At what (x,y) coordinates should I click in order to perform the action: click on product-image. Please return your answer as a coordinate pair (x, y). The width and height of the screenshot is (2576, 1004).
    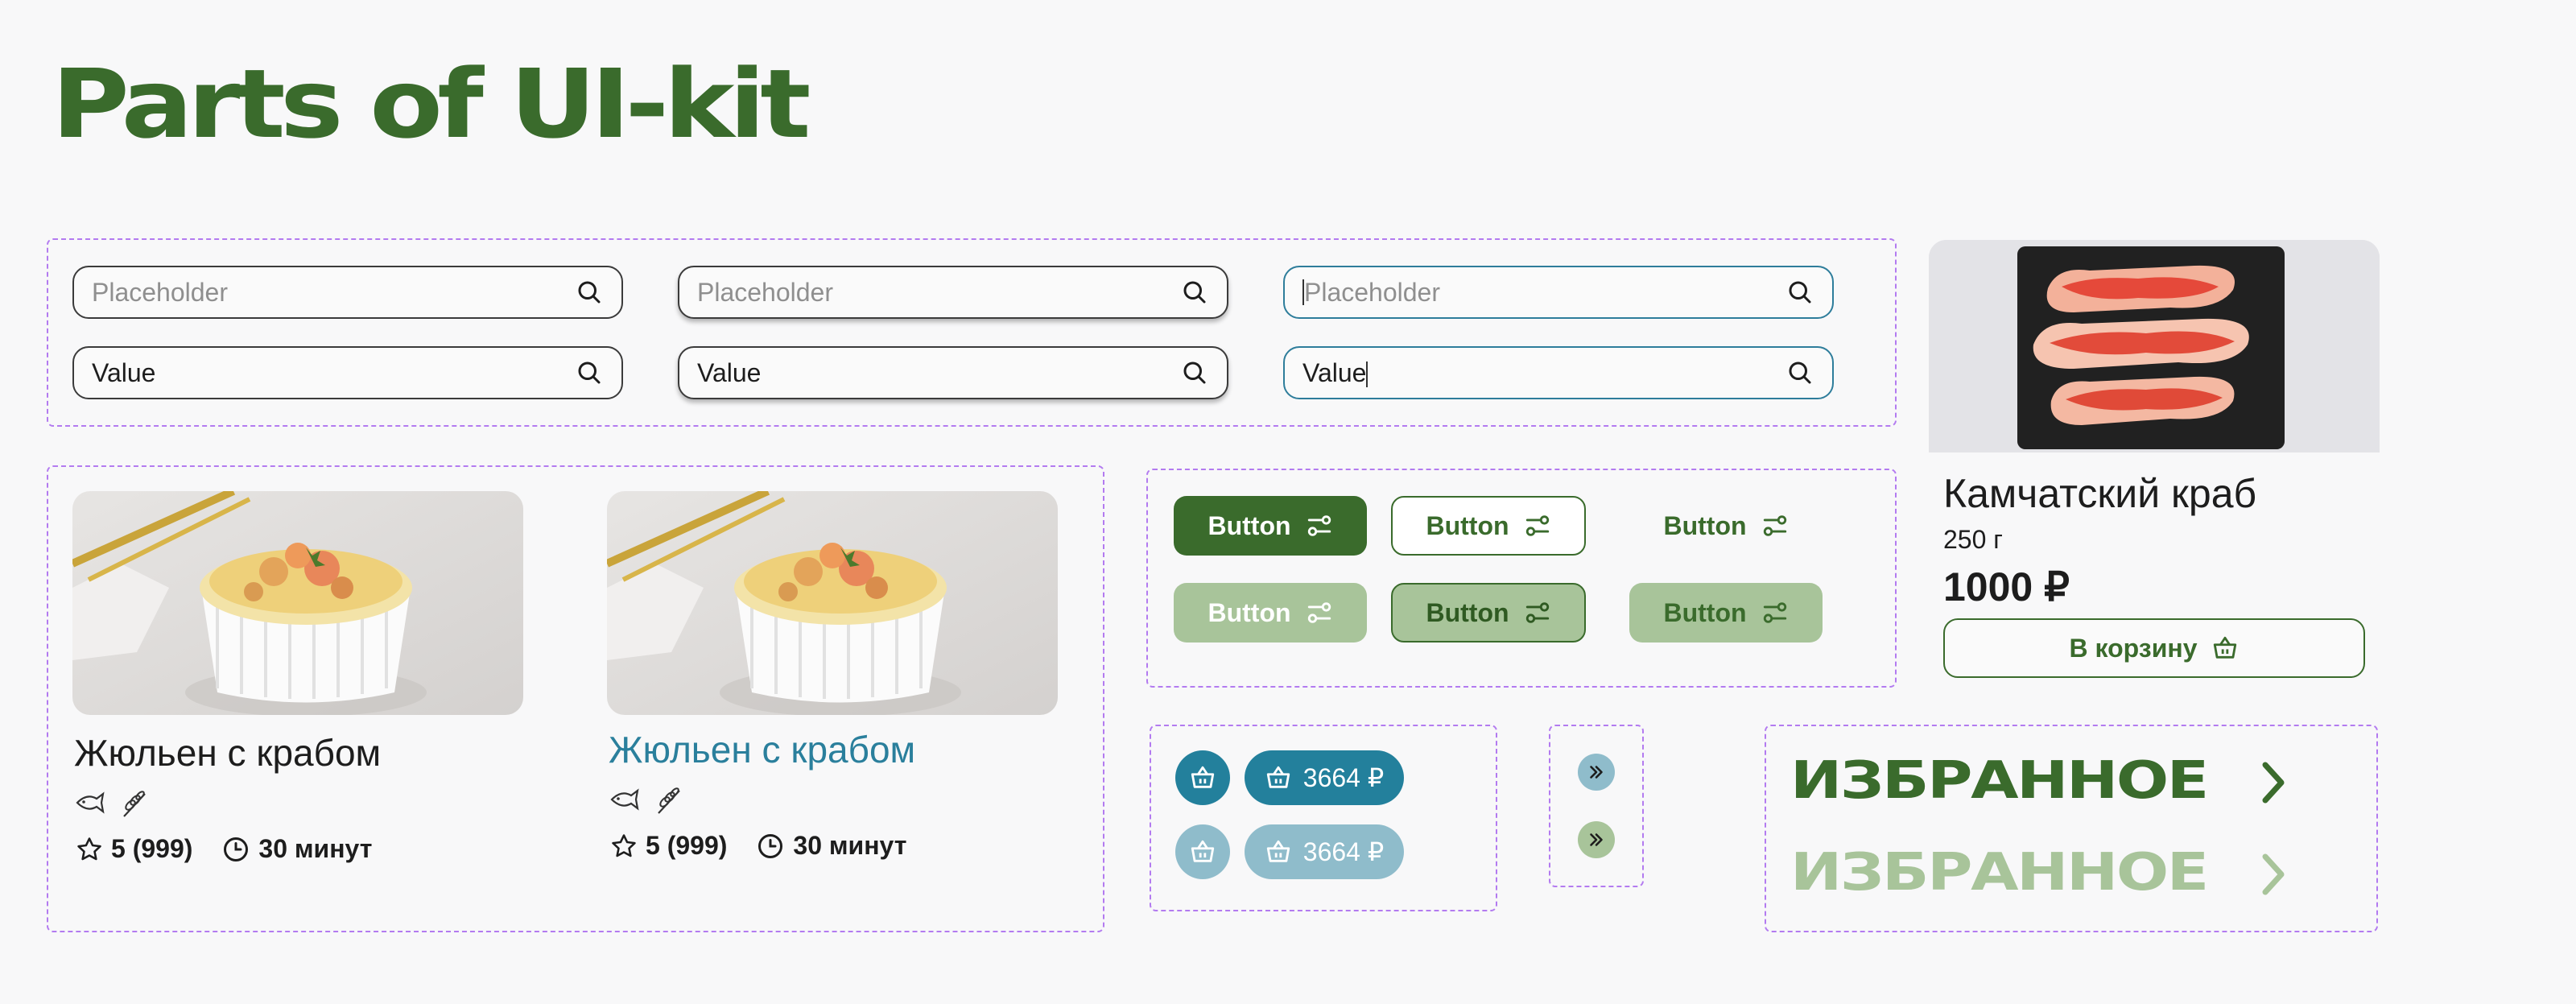
    Looking at the image, I should click on (2154, 346).